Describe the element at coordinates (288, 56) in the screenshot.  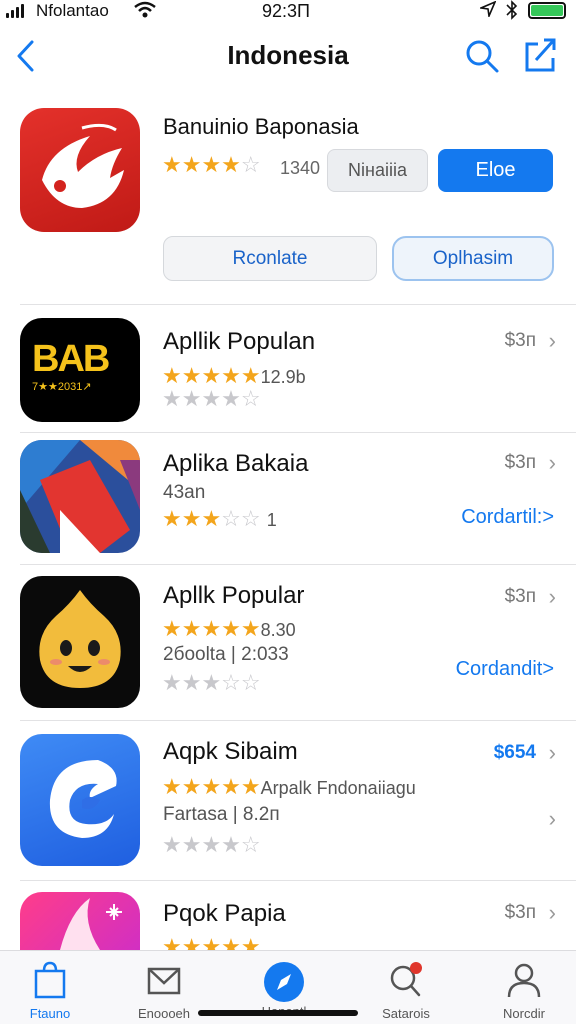
I see `nav-bar: Indonesia` at that location.